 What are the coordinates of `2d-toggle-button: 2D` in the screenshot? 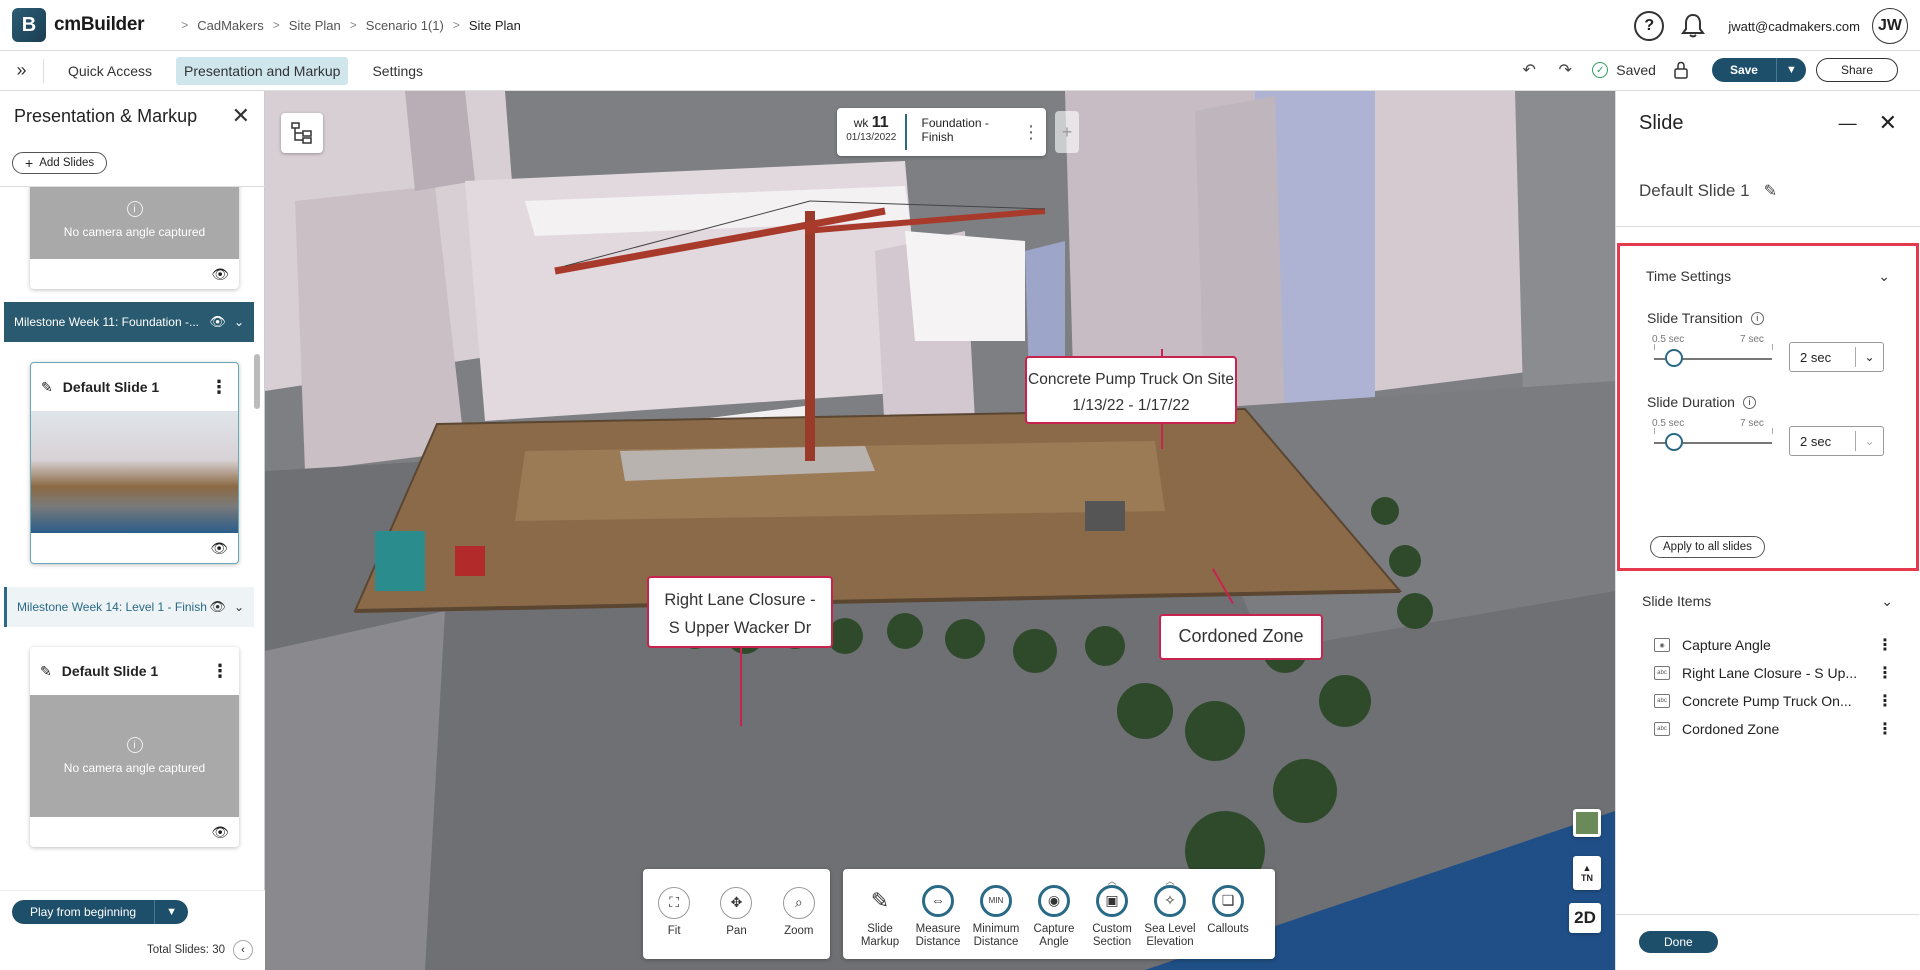 It's located at (1585, 918).